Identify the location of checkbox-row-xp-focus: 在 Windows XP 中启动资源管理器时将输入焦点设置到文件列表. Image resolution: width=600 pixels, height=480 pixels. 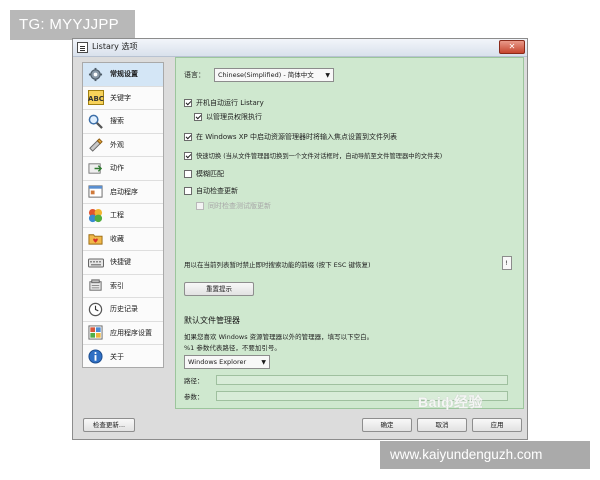
(290, 137).